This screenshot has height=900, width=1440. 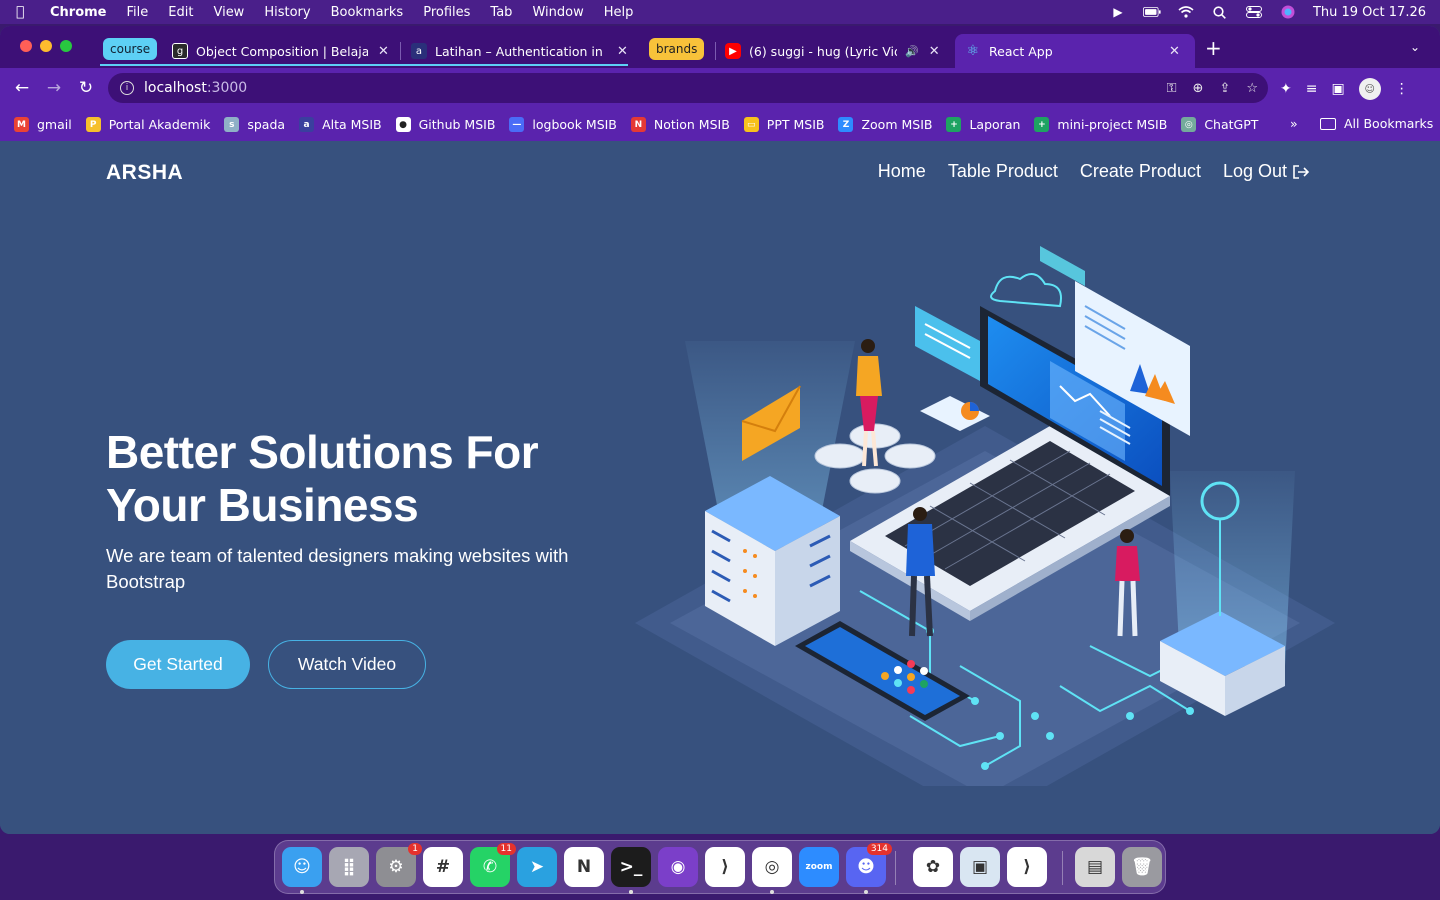 What do you see at coordinates (138, 12) in the screenshot?
I see `menu-file: File` at bounding box center [138, 12].